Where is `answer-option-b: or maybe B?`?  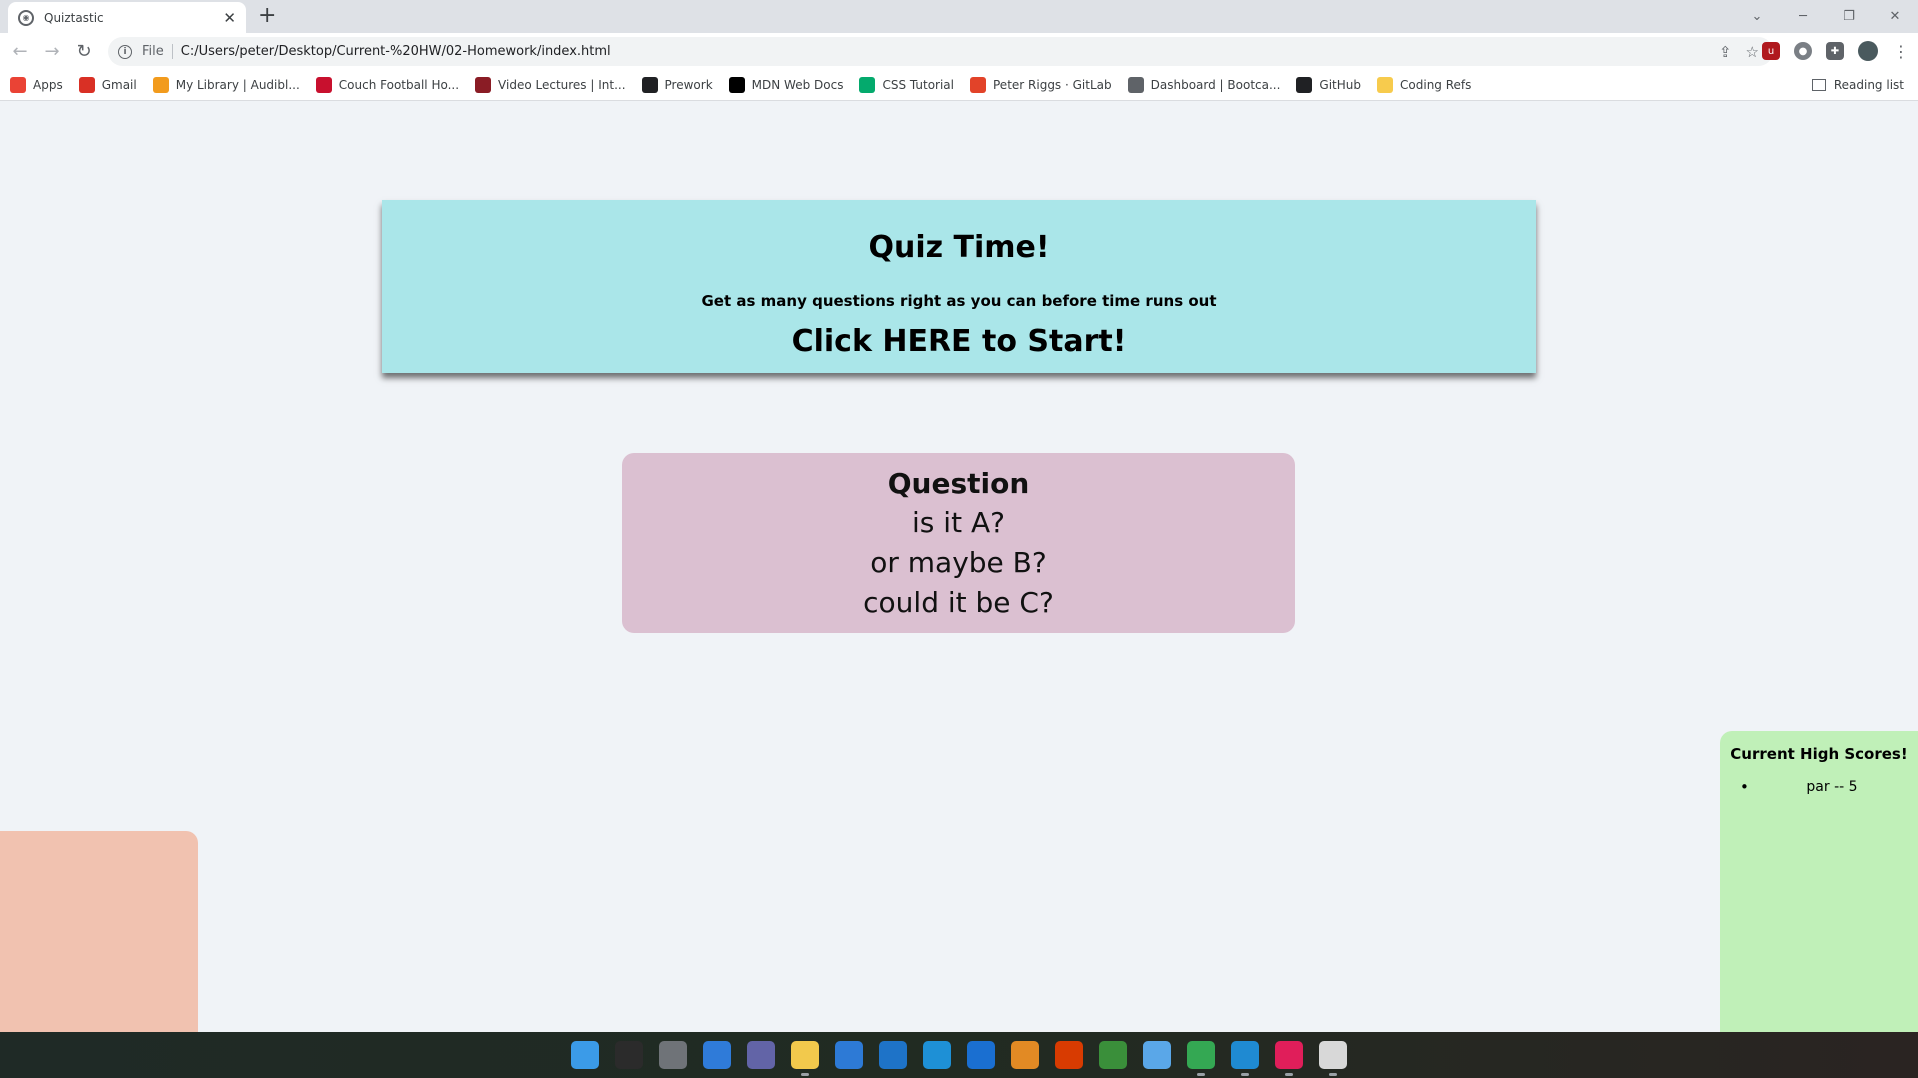 answer-option-b: or maybe B? is located at coordinates (958, 562).